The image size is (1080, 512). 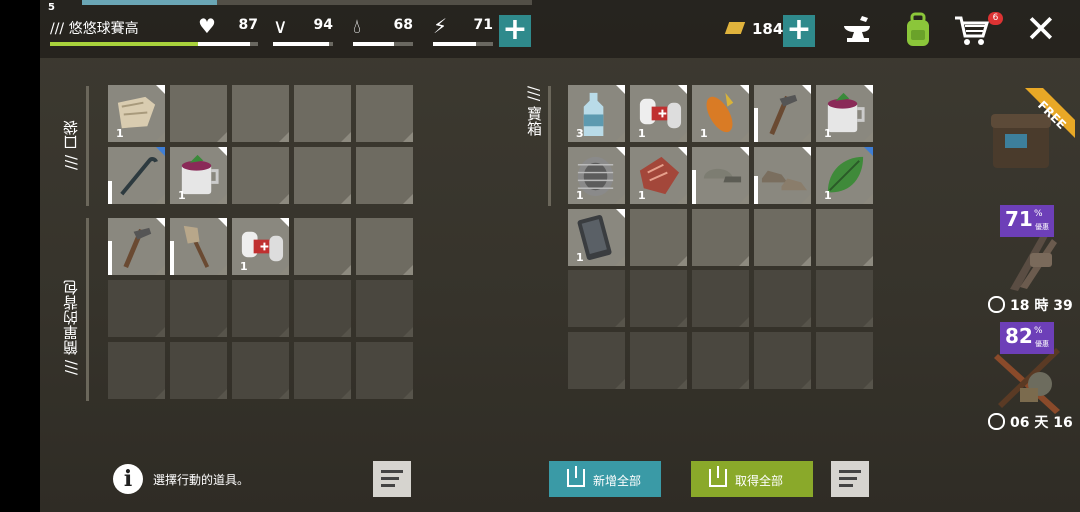 I want to click on water-bar, so click(x=373, y=44).